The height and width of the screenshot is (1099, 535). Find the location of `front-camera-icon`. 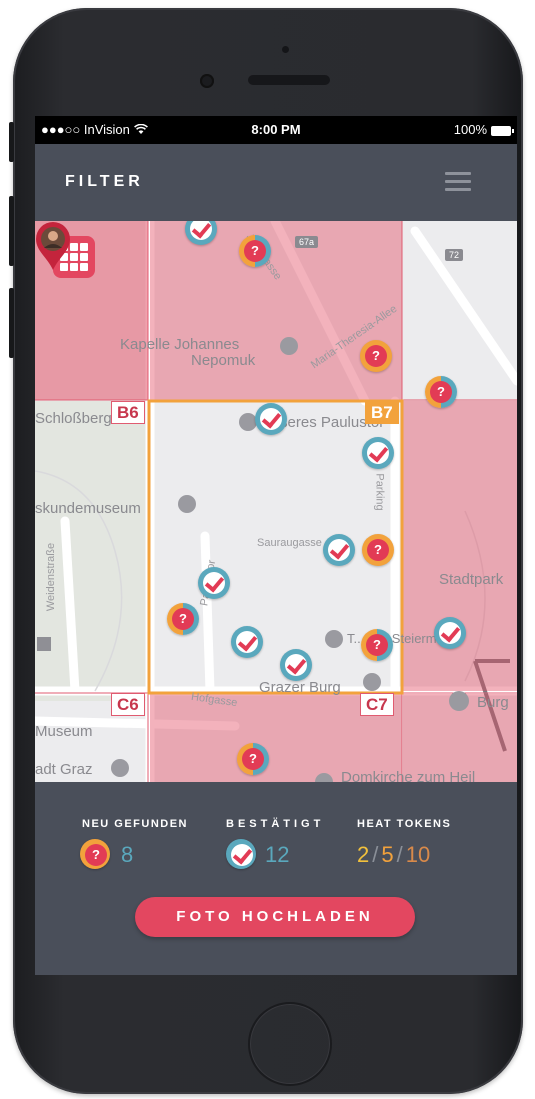

front-camera-icon is located at coordinates (207, 81).